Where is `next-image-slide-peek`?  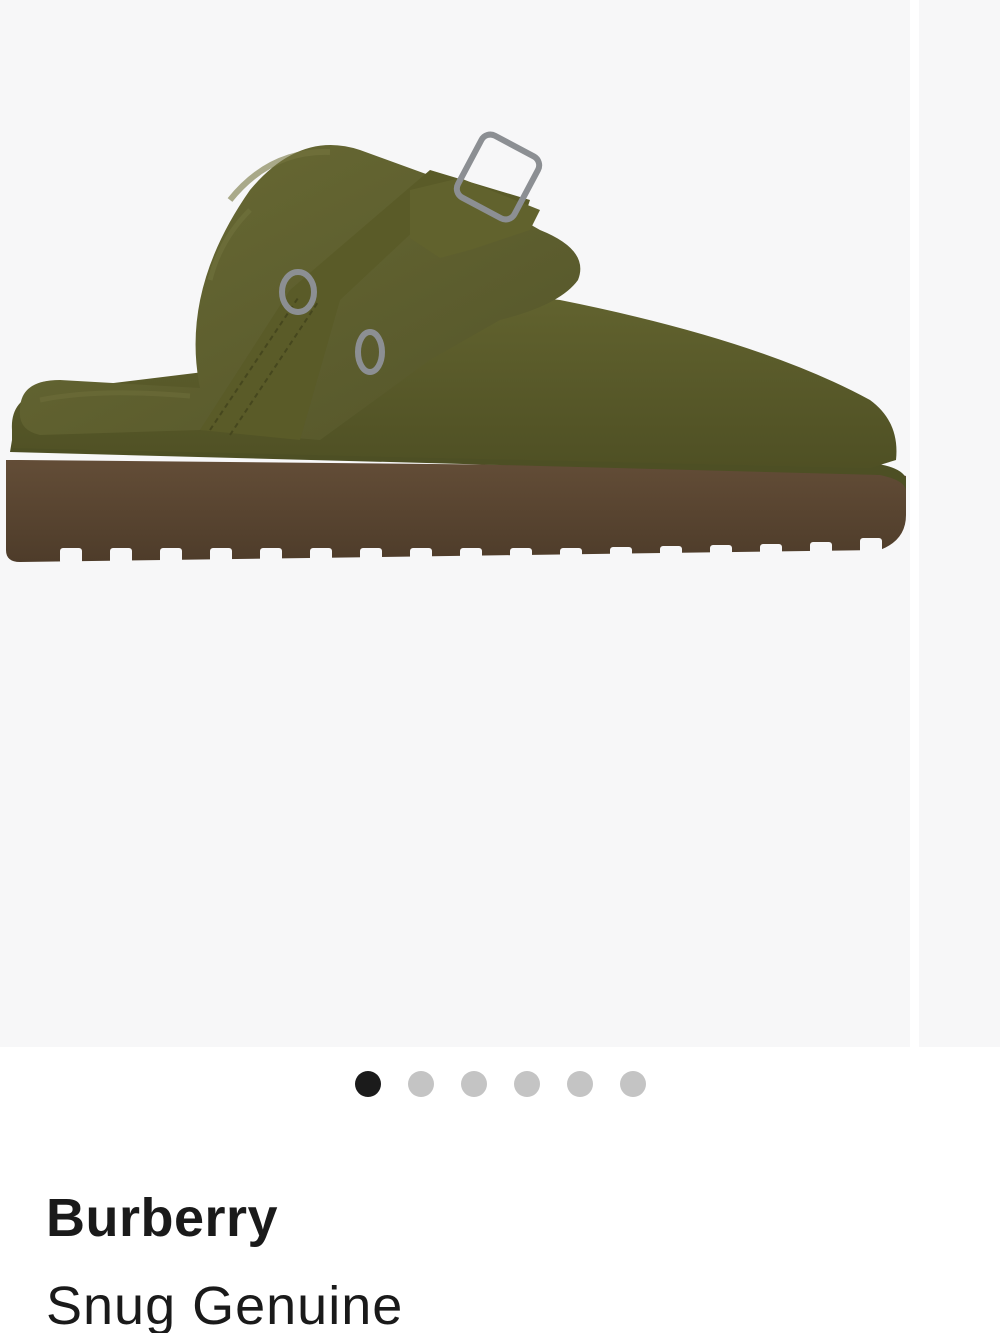 next-image-slide-peek is located at coordinates (959, 523).